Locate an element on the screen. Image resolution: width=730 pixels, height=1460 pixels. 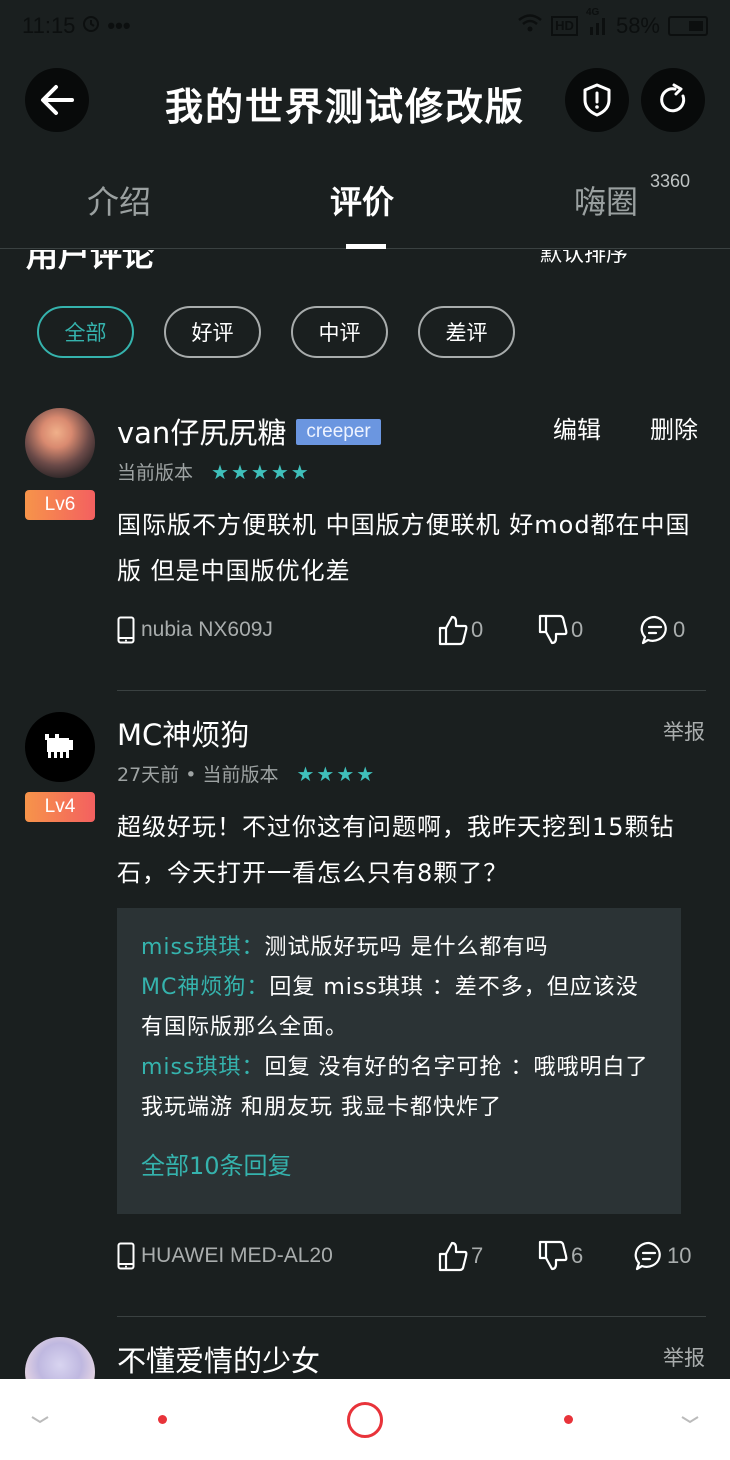
section-header: 用户评论 默认排序 is located at coordinates (365, 261).